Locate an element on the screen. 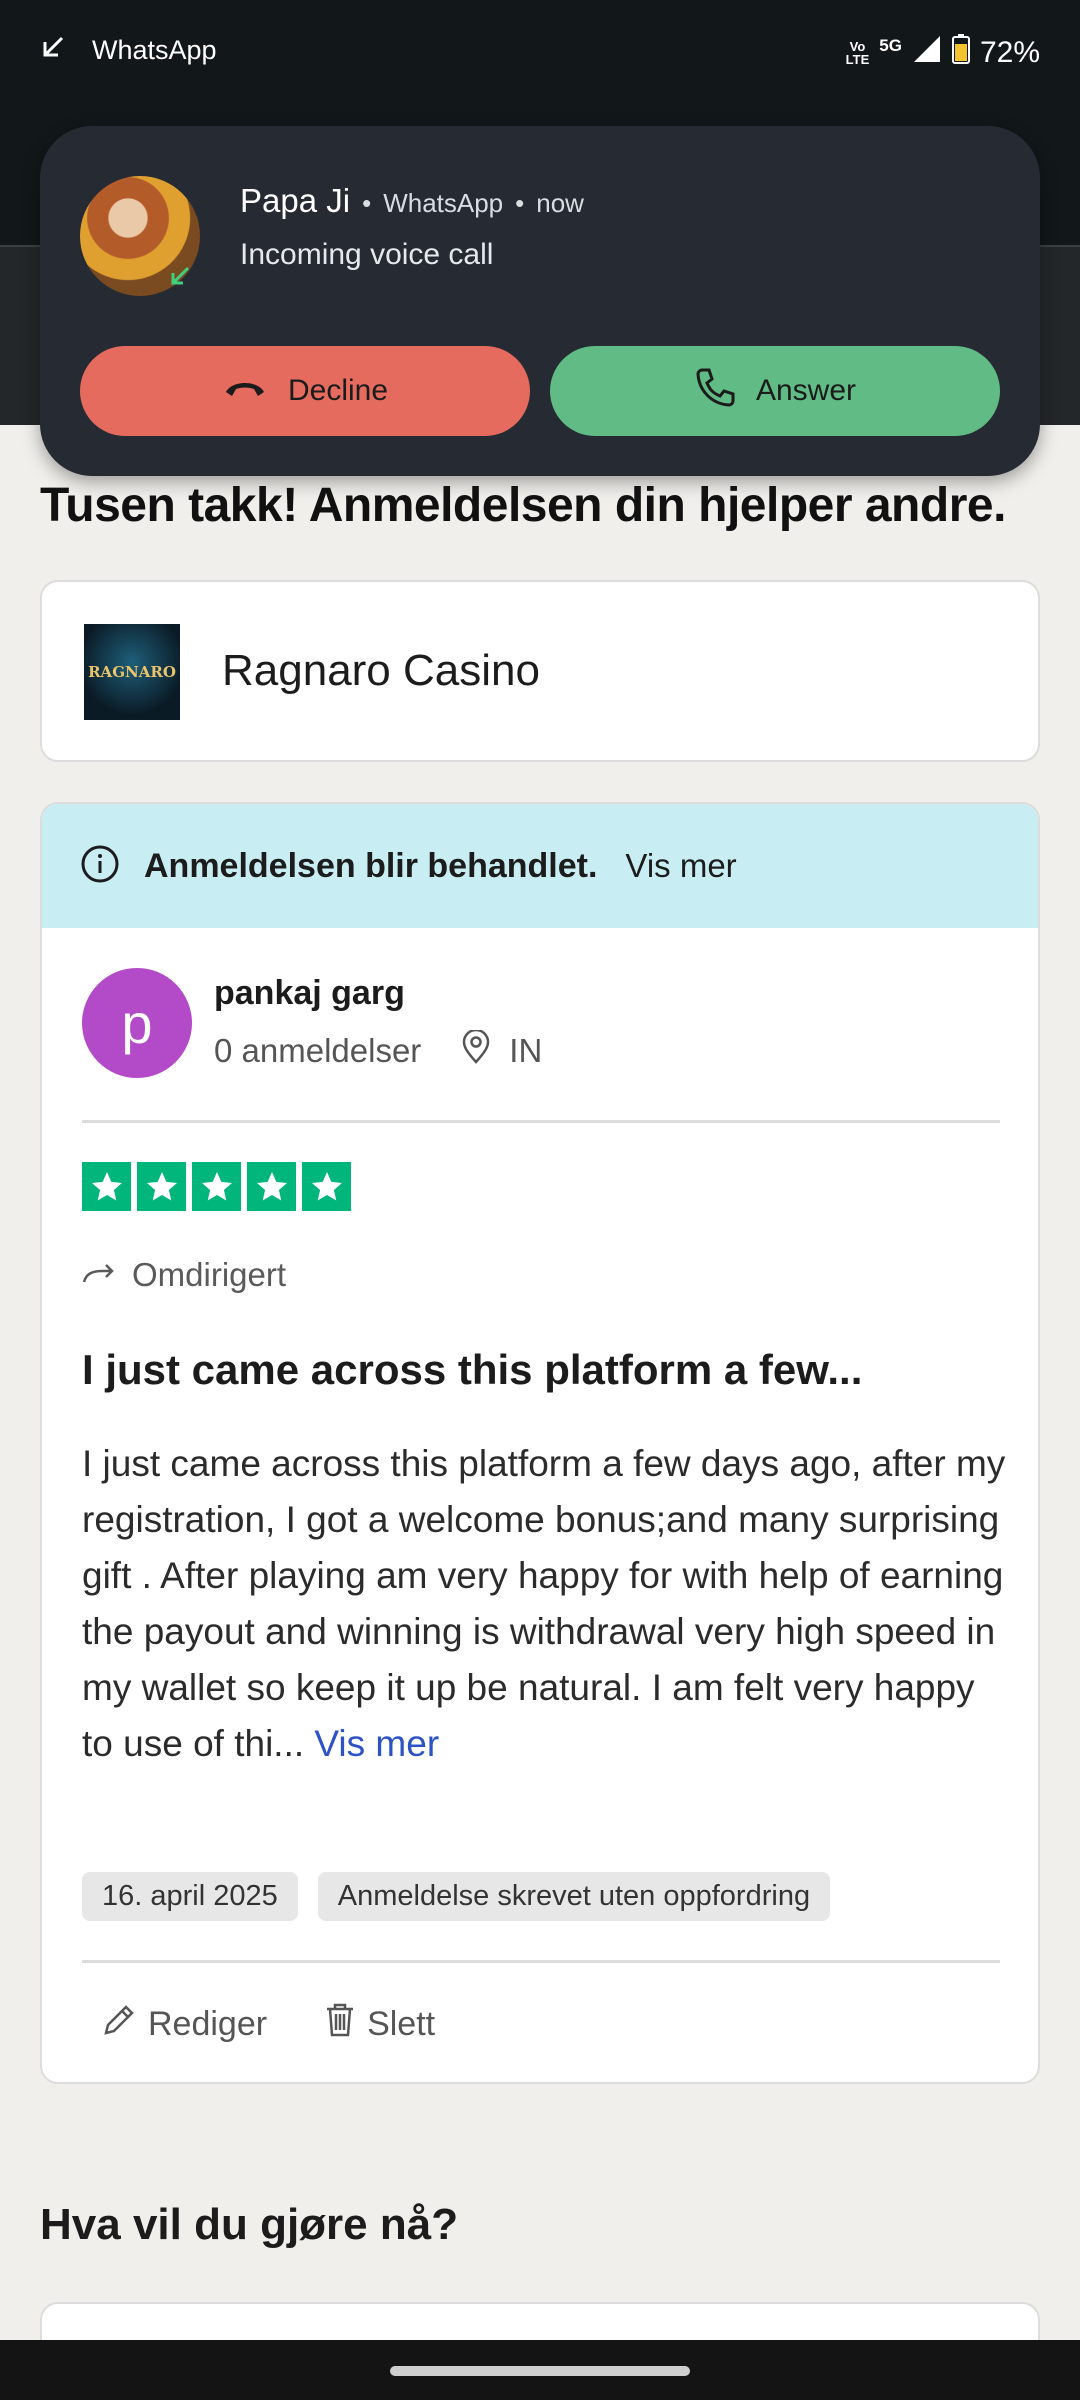  decline-button: Decline is located at coordinates (305, 391).